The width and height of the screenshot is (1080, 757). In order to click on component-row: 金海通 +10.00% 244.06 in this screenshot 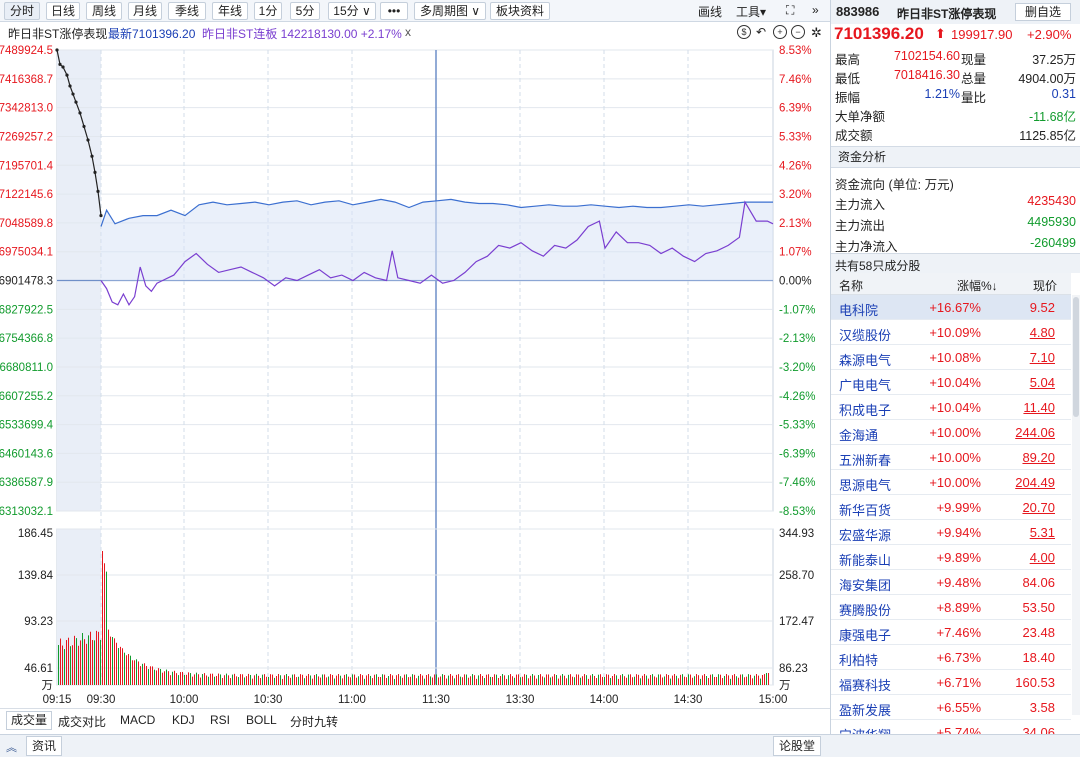, I will do `click(951, 432)`.